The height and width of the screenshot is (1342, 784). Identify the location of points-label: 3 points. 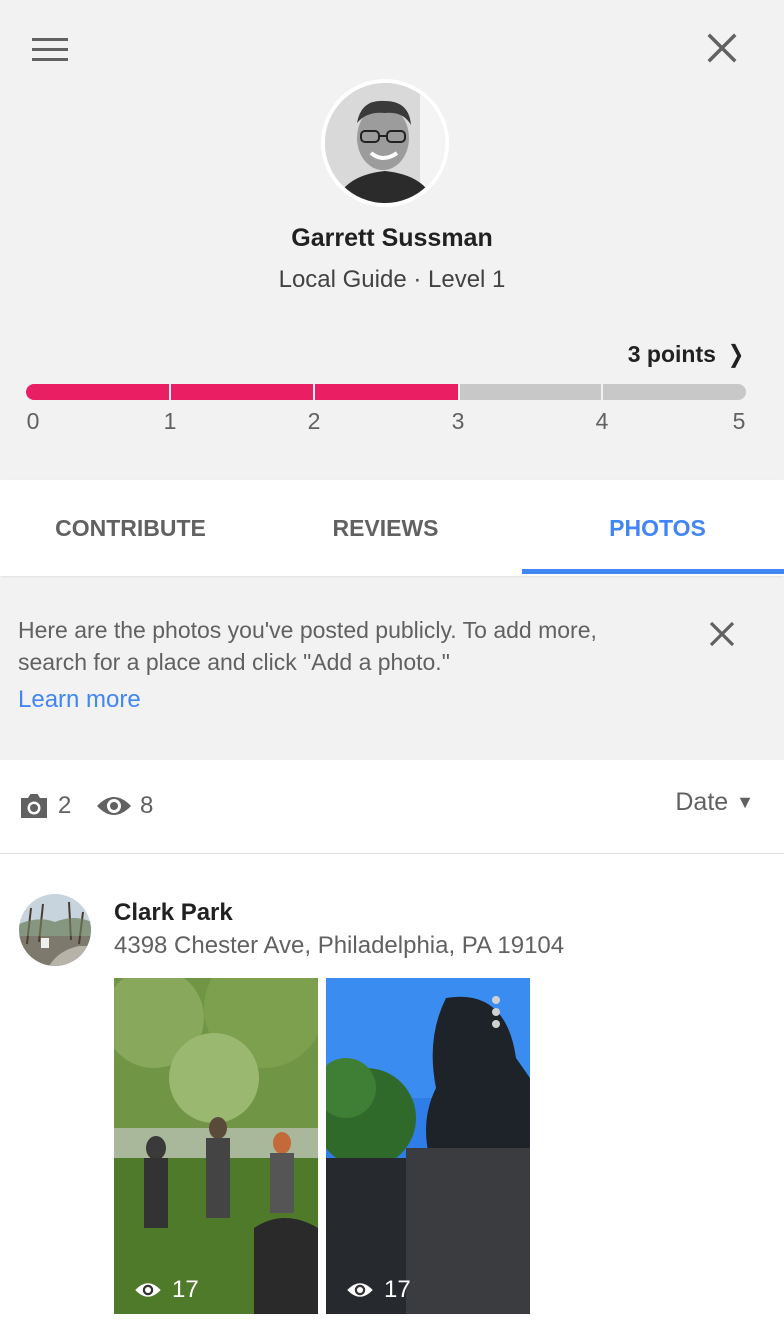
(671, 354).